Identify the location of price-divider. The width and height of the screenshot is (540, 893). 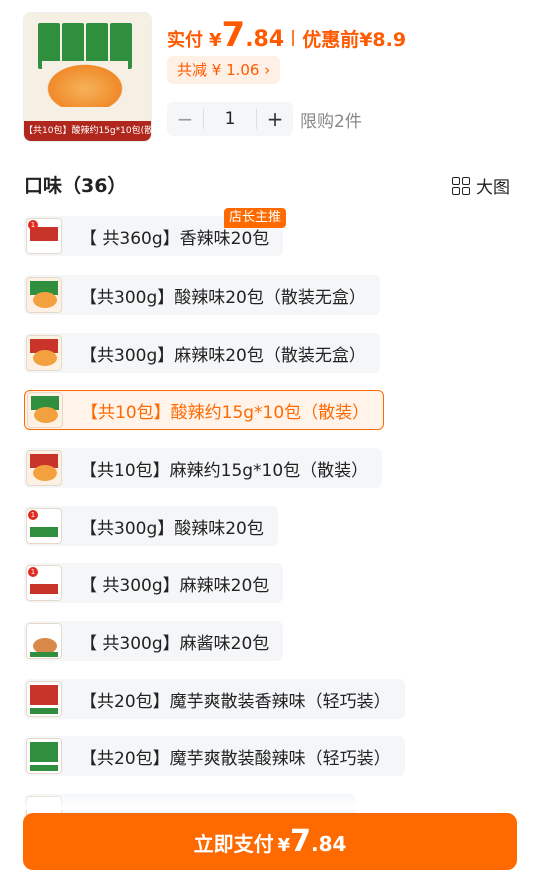
(293, 38).